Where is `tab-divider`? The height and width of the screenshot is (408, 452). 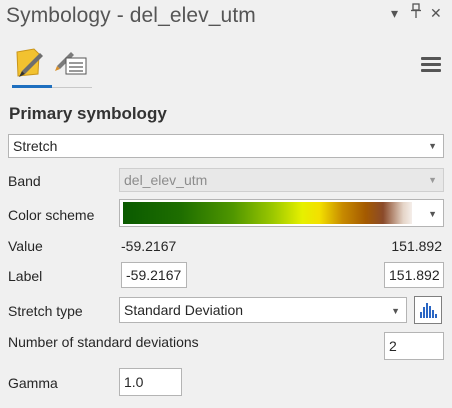
tab-divider is located at coordinates (72, 87).